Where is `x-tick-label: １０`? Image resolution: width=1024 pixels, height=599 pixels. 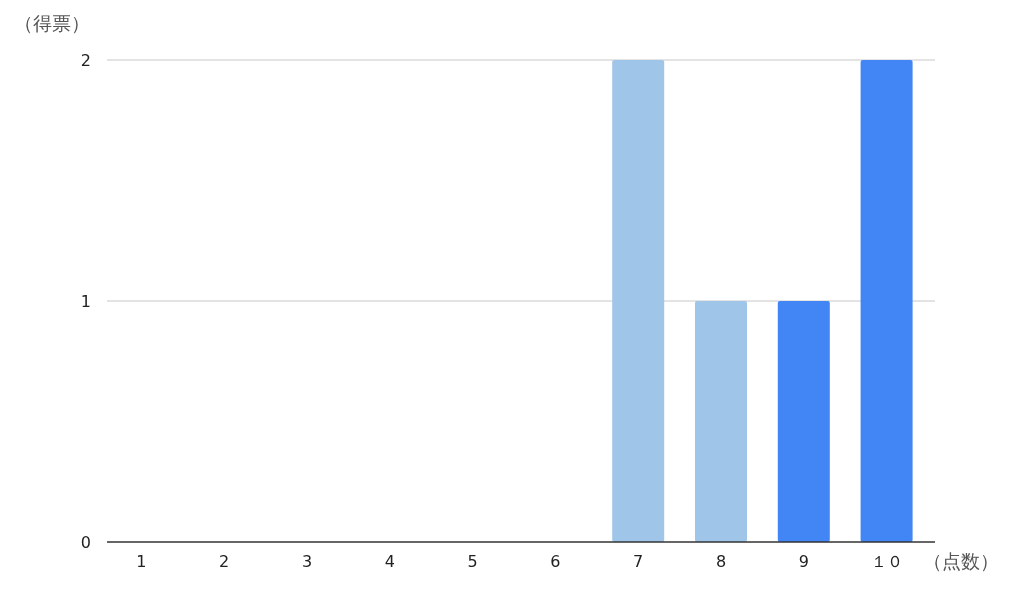 x-tick-label: １０ is located at coordinates (886, 561).